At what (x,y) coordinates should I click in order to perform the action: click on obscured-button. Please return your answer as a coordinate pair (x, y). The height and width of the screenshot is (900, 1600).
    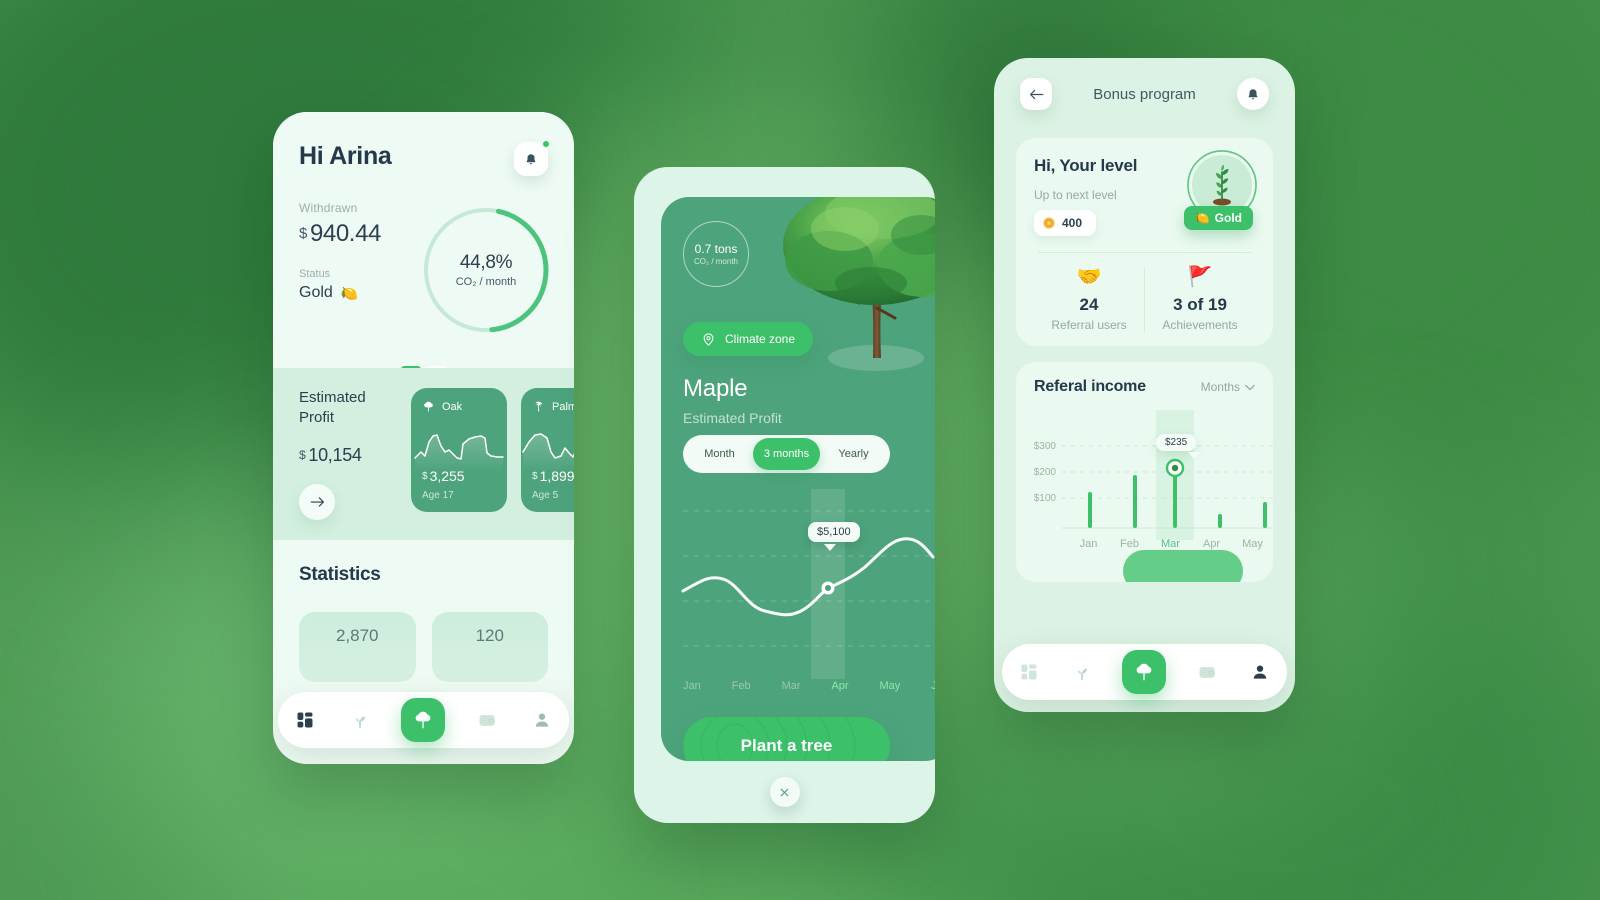
    Looking at the image, I should click on (1183, 566).